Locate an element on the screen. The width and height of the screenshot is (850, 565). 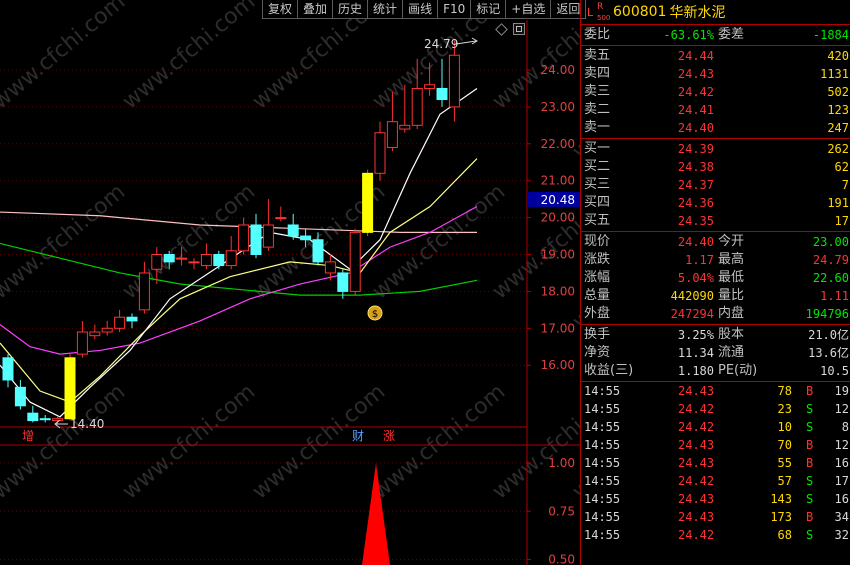
bids-row: 买三 24.37 7 is located at coordinates (715, 185).